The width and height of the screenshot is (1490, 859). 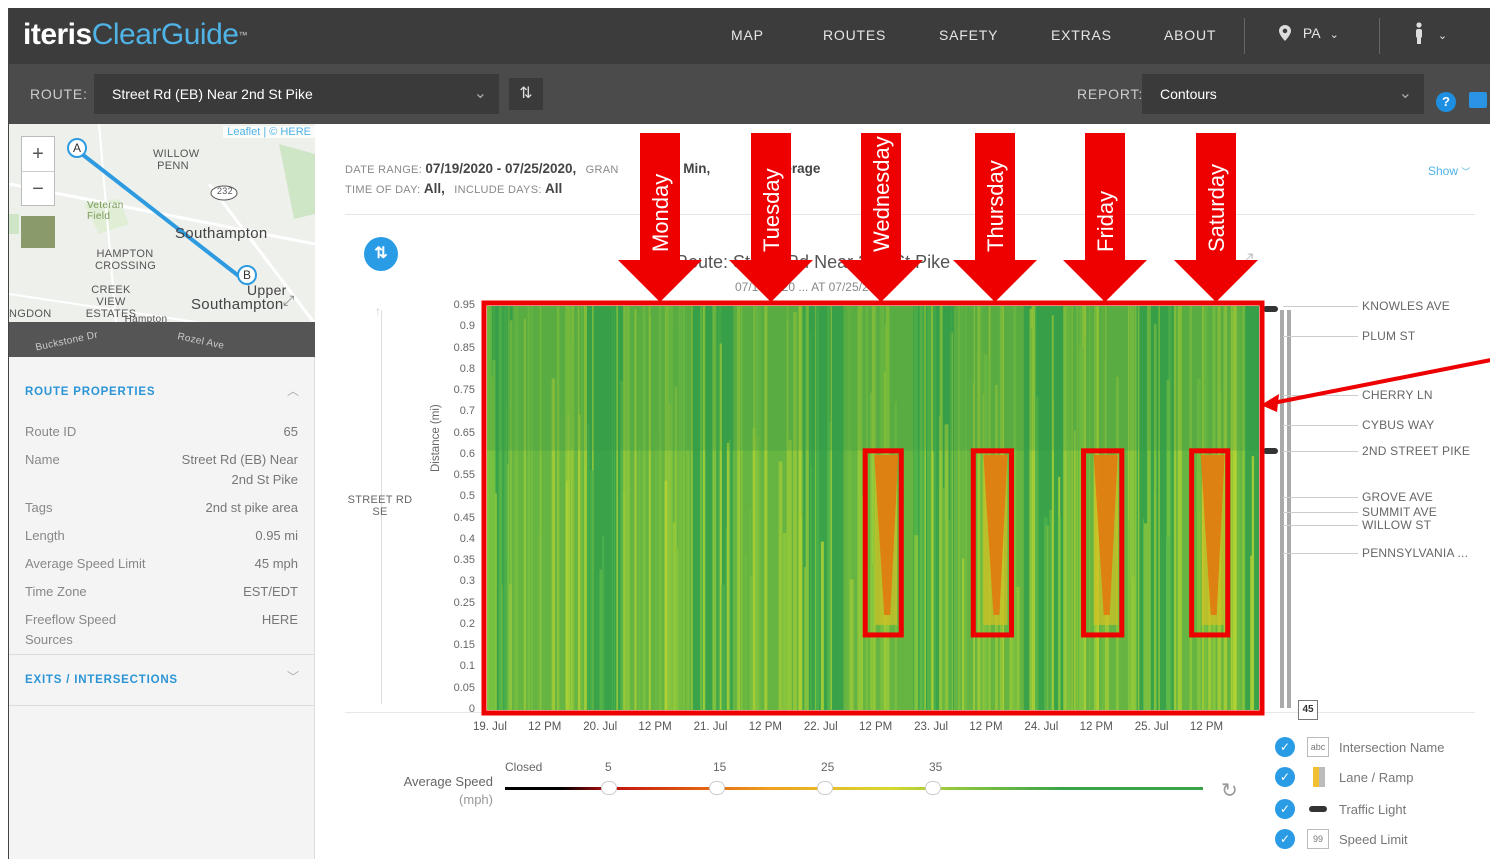 What do you see at coordinates (873, 378) in the screenshot?
I see `segment-band` at bounding box center [873, 378].